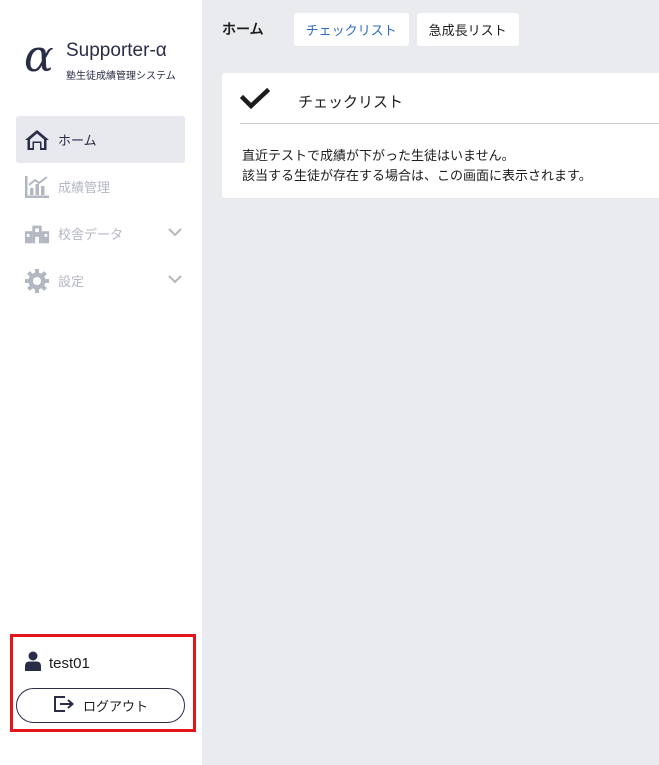 This screenshot has height=765, width=659. What do you see at coordinates (37, 187) in the screenshot?
I see `chart-icon` at bounding box center [37, 187].